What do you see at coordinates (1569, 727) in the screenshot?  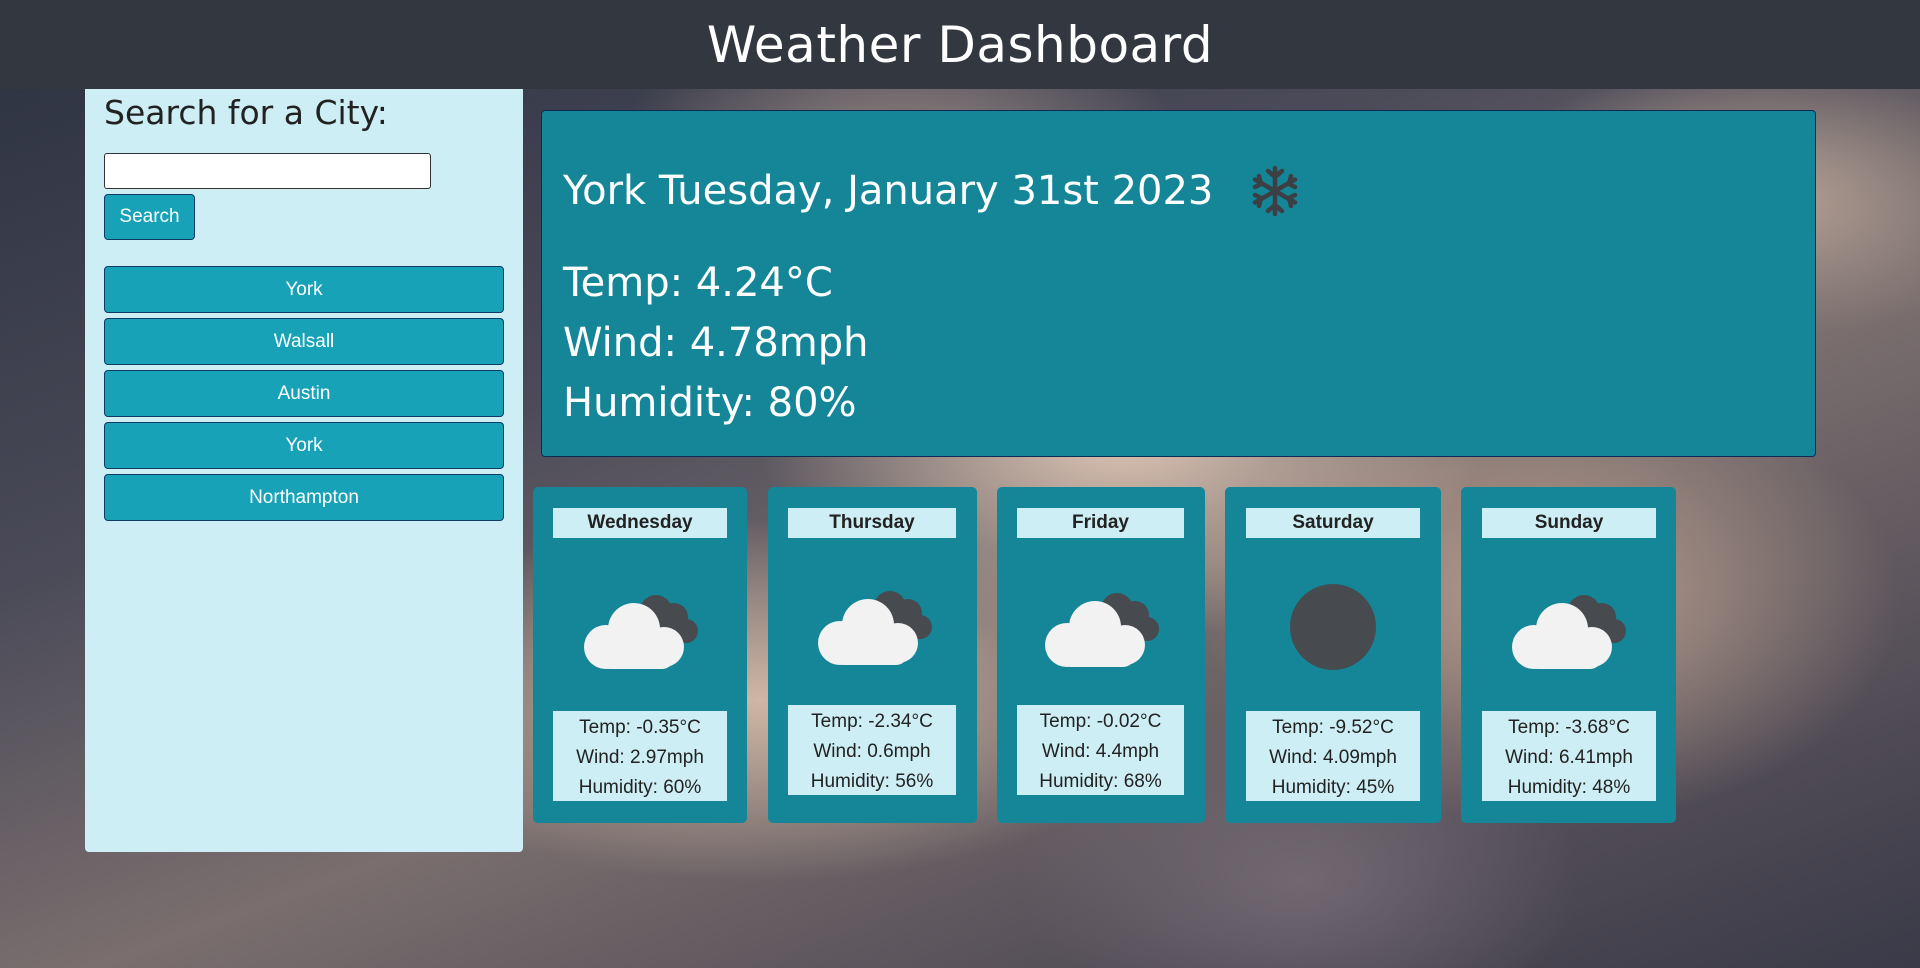 I see `forecast-temp: Temp: -3.68°C` at bounding box center [1569, 727].